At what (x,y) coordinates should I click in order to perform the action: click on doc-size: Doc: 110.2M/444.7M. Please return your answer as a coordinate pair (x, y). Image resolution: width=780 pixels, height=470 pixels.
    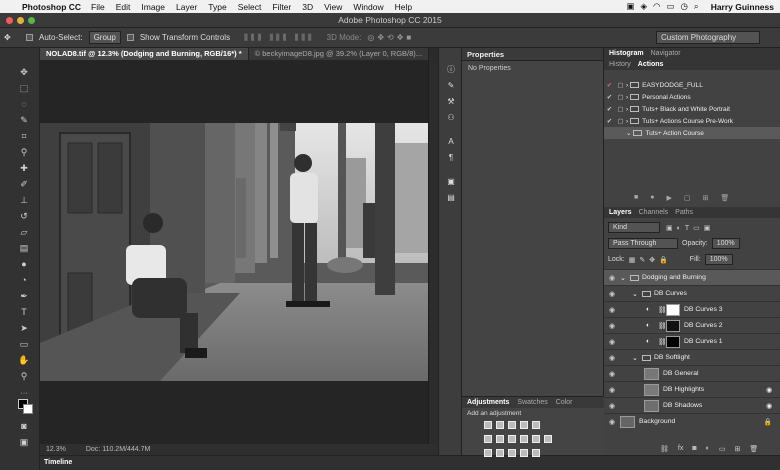
    Looking at the image, I should click on (118, 449).